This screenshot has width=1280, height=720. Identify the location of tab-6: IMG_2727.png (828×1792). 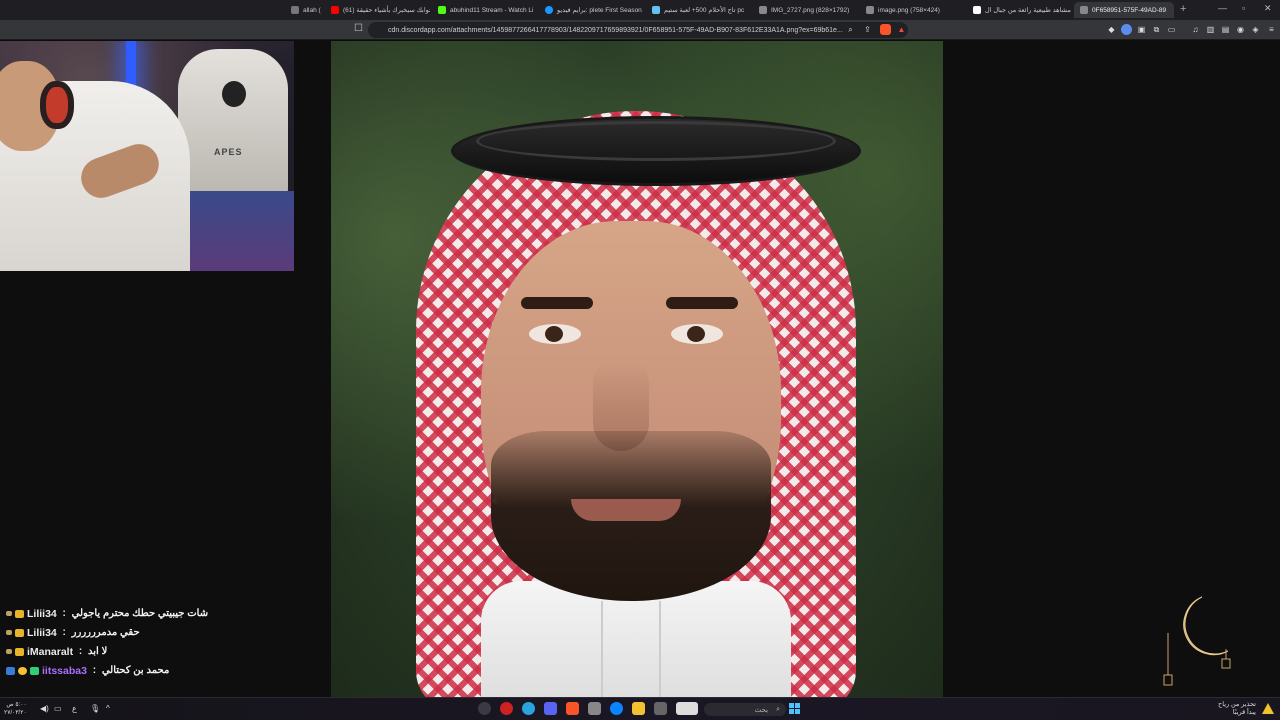
(805, 10).